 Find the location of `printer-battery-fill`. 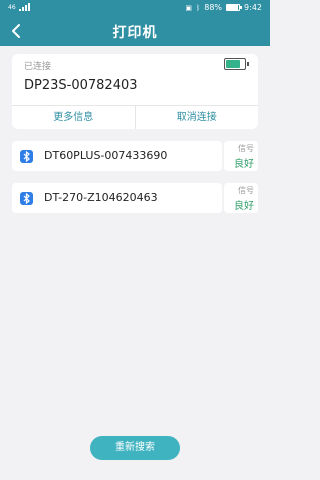

printer-battery-fill is located at coordinates (233, 64).